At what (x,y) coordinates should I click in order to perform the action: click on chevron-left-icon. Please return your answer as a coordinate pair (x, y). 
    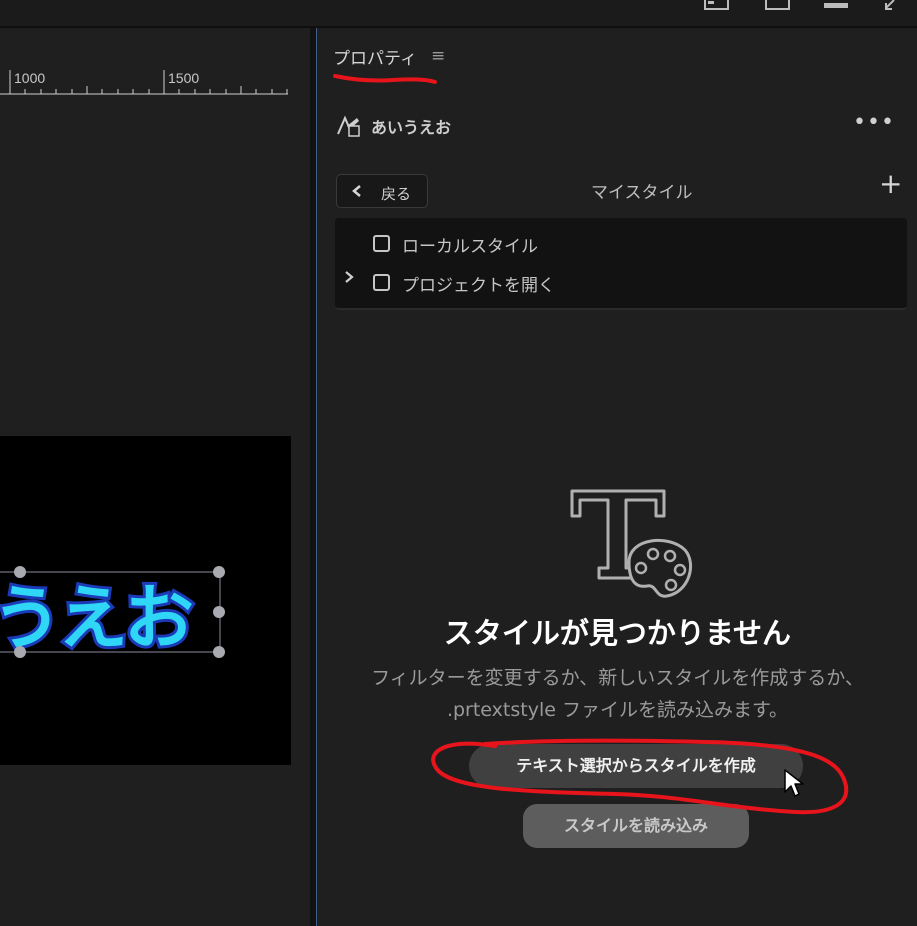
    Looking at the image, I should click on (356, 191).